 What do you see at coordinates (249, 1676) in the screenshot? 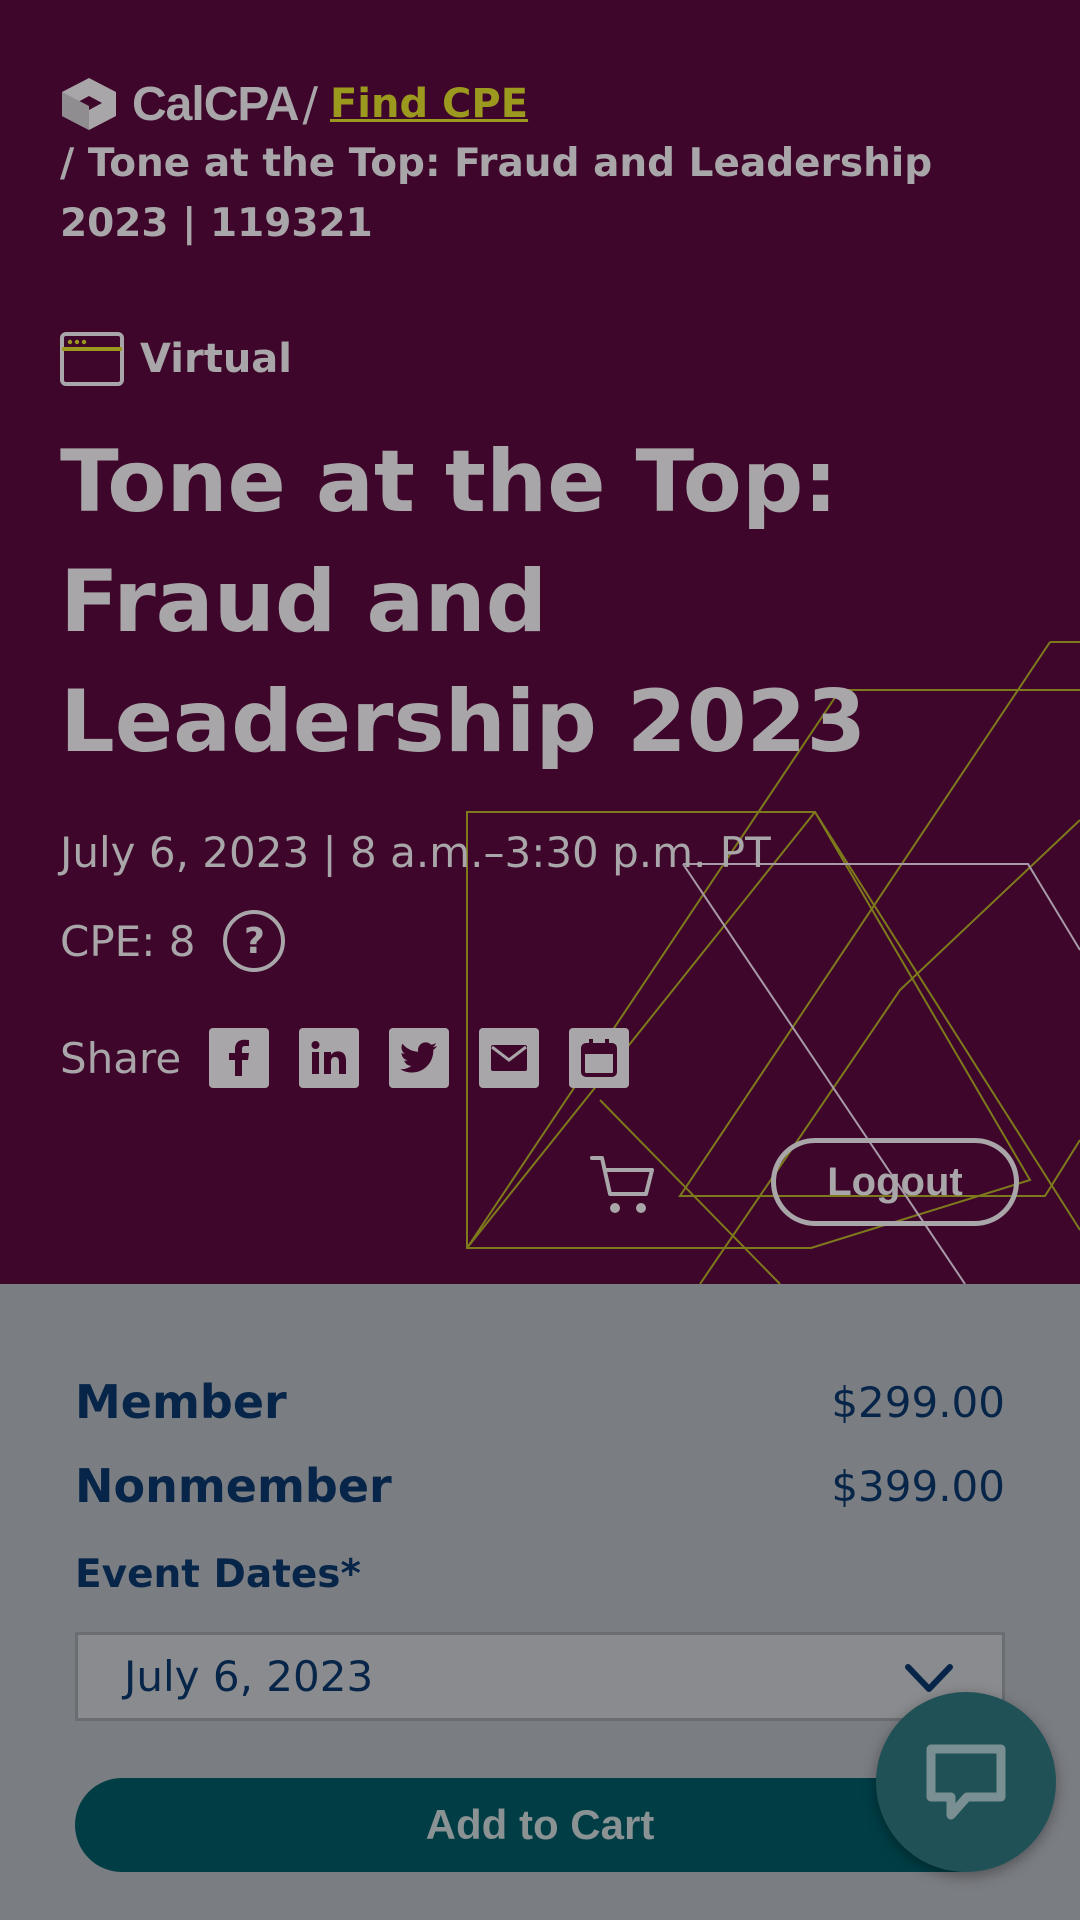
I see `event-date-selected-value: July 6, 2023` at bounding box center [249, 1676].